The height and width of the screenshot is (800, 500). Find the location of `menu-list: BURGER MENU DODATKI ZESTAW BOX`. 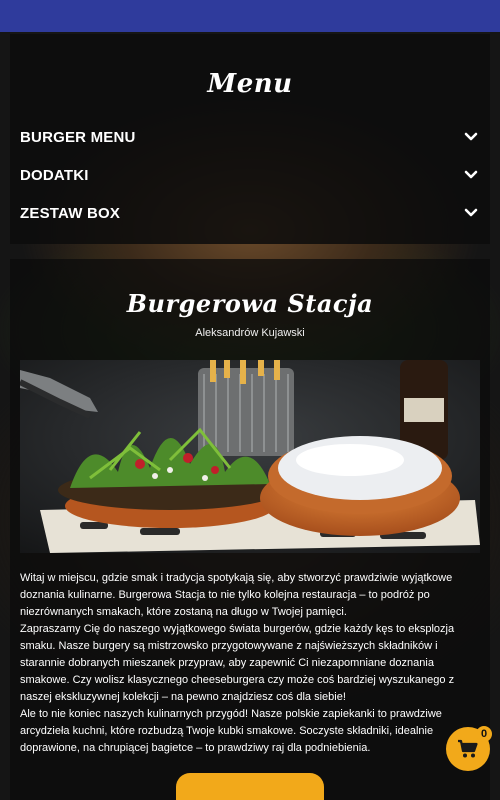

menu-list: BURGER MENU DODATKI ZESTAW BOX is located at coordinates (250, 175).